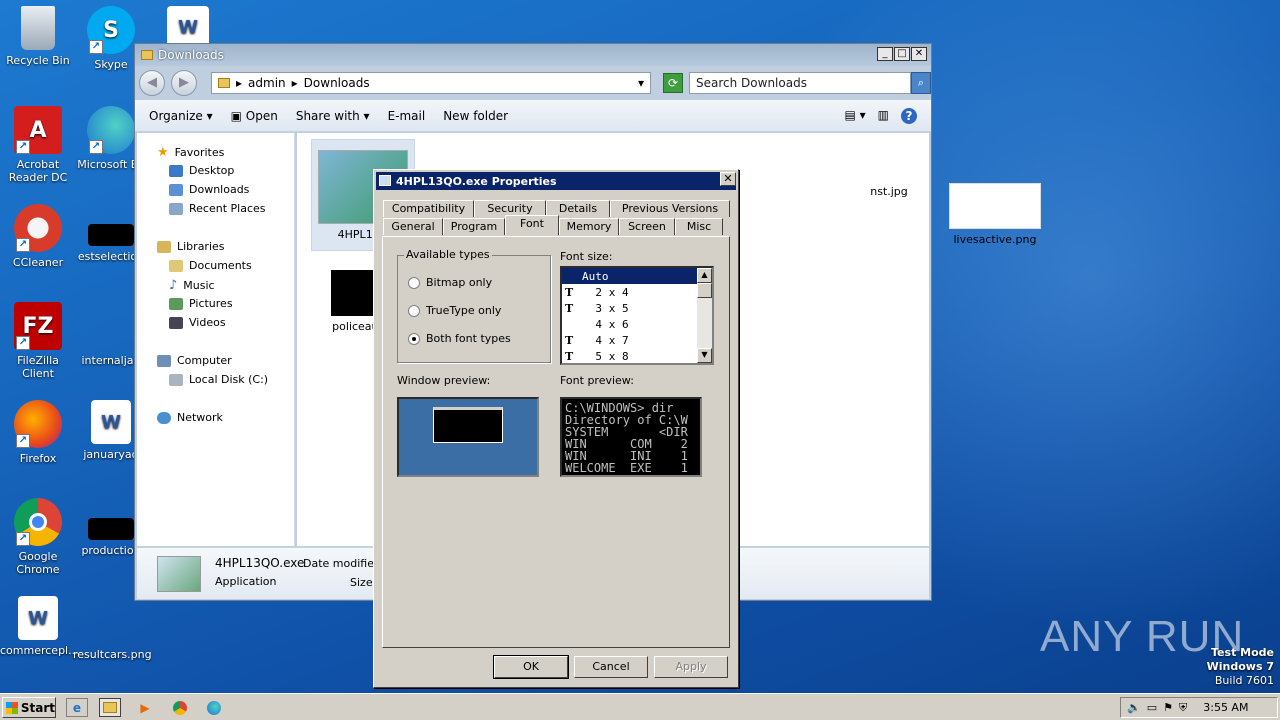 Image resolution: width=1280 pixels, height=720 pixels. I want to click on font-size-item: 4x6, so click(631, 324).